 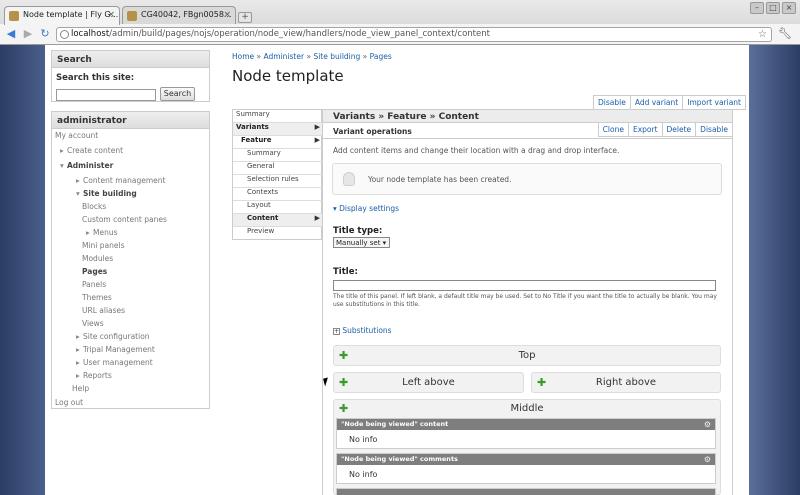 What do you see at coordinates (277, 194) in the screenshot?
I see `nav-contexts: Contexts` at bounding box center [277, 194].